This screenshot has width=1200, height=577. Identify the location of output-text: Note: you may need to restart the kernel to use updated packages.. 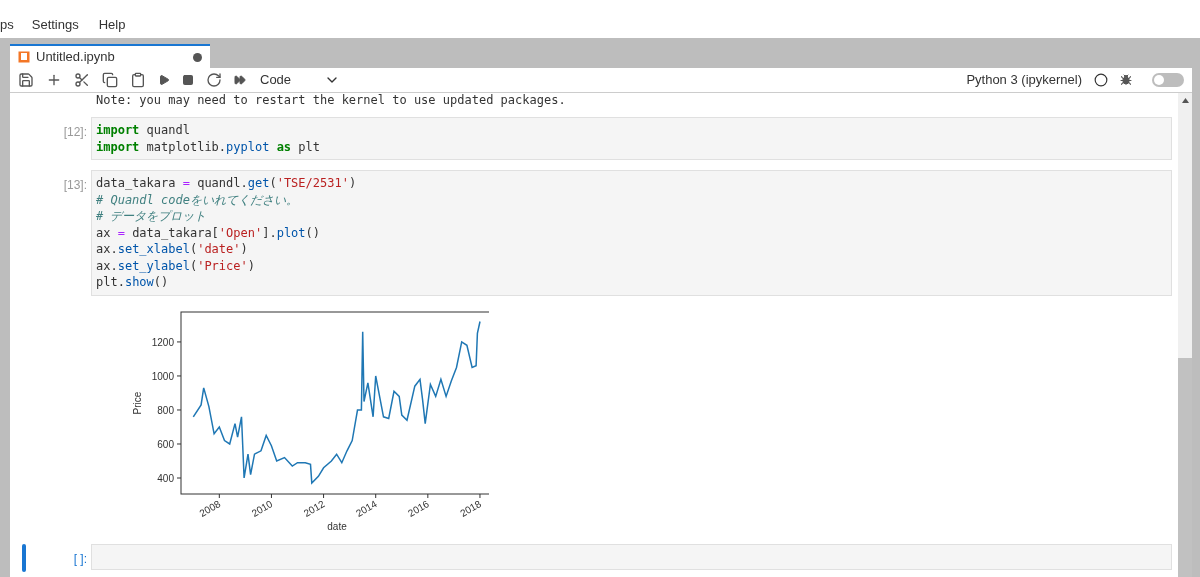
(331, 100).